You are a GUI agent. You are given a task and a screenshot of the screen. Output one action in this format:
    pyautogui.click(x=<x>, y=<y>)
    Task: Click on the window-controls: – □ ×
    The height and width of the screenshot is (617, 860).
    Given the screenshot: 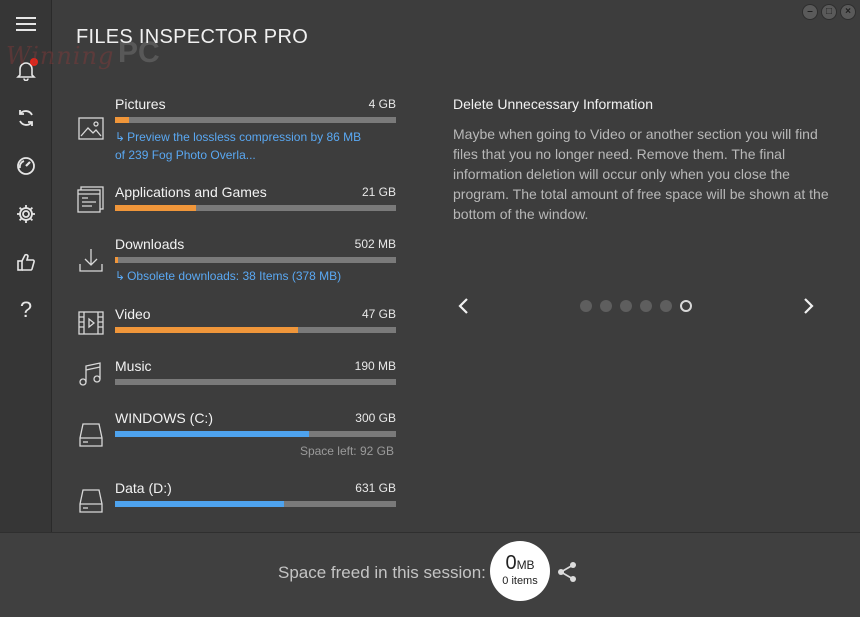 What is the action you would take?
    pyautogui.click(x=829, y=12)
    